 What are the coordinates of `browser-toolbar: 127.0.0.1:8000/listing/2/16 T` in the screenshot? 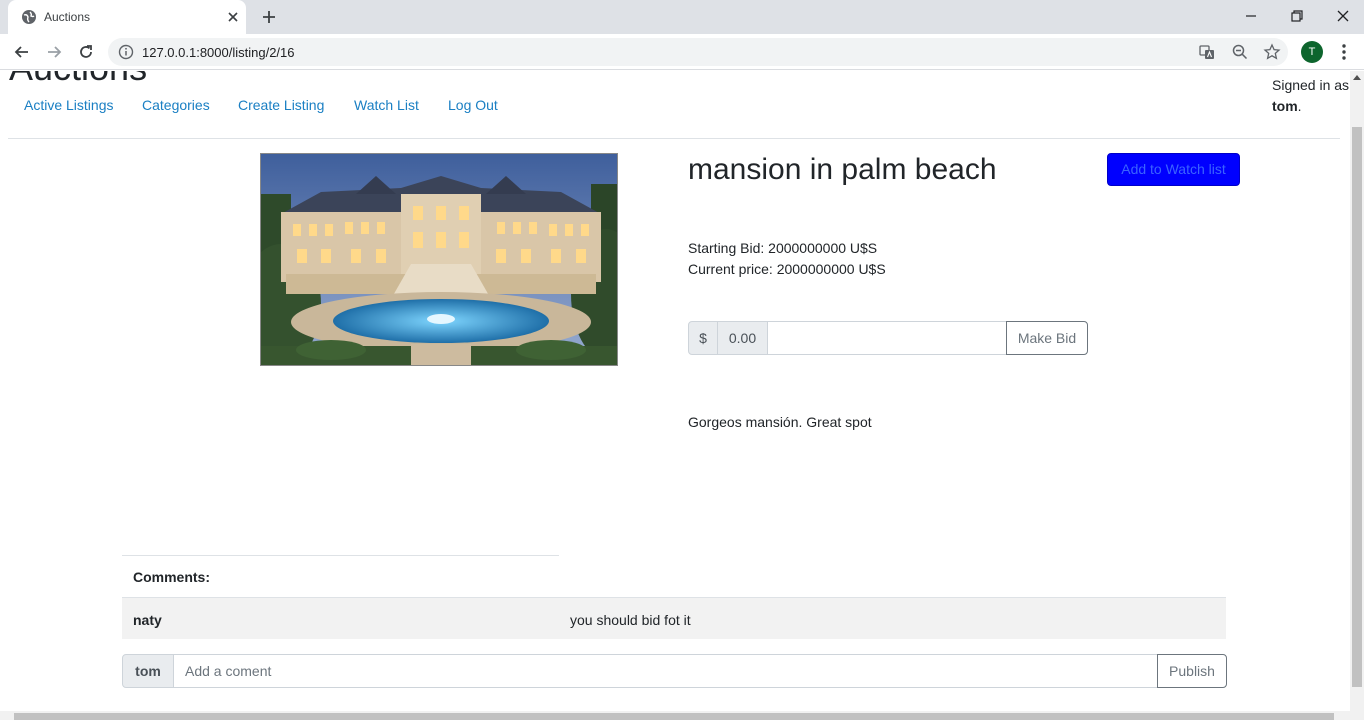 It's located at (682, 52).